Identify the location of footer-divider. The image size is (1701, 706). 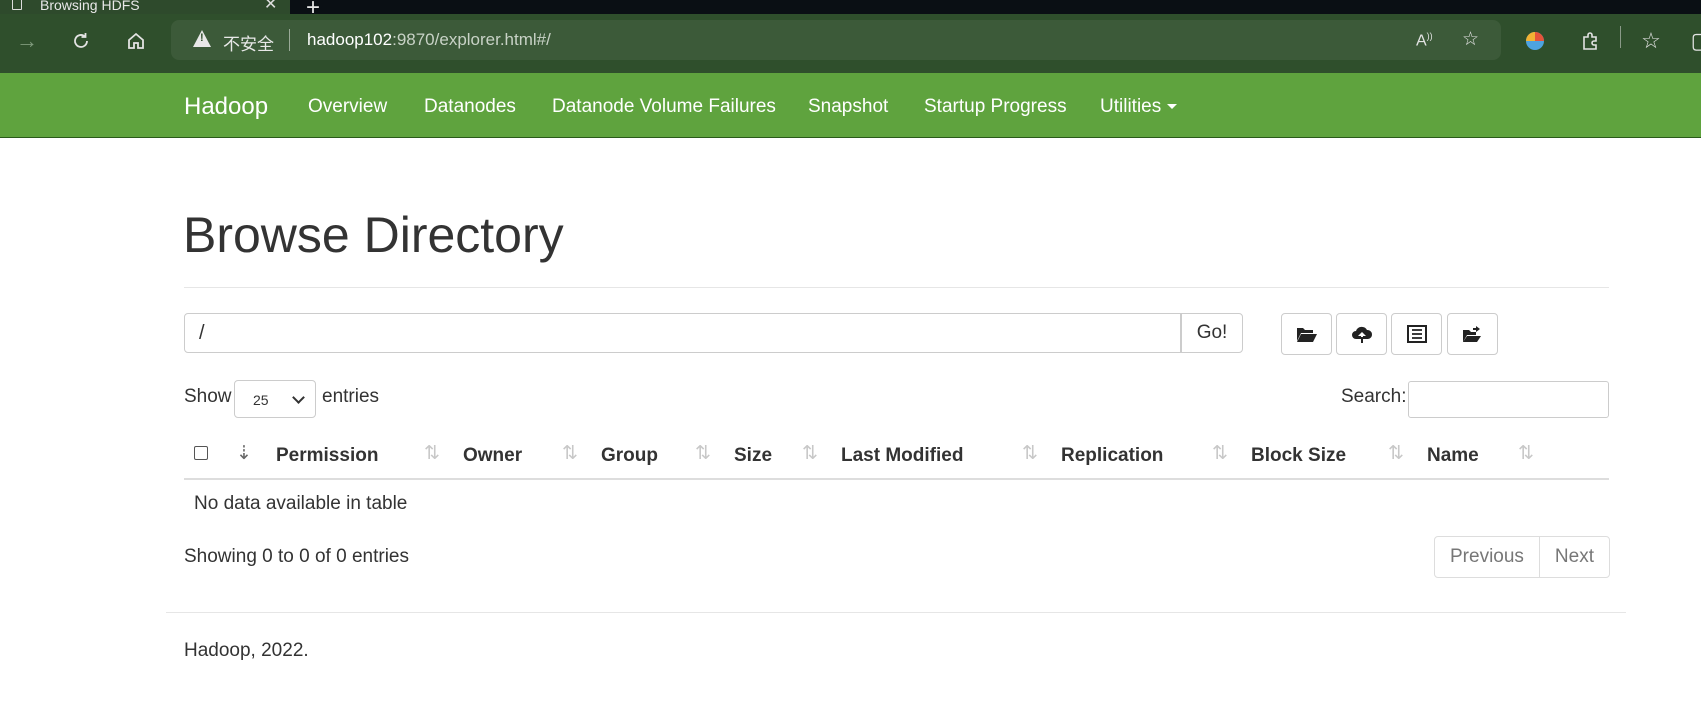
(896, 612).